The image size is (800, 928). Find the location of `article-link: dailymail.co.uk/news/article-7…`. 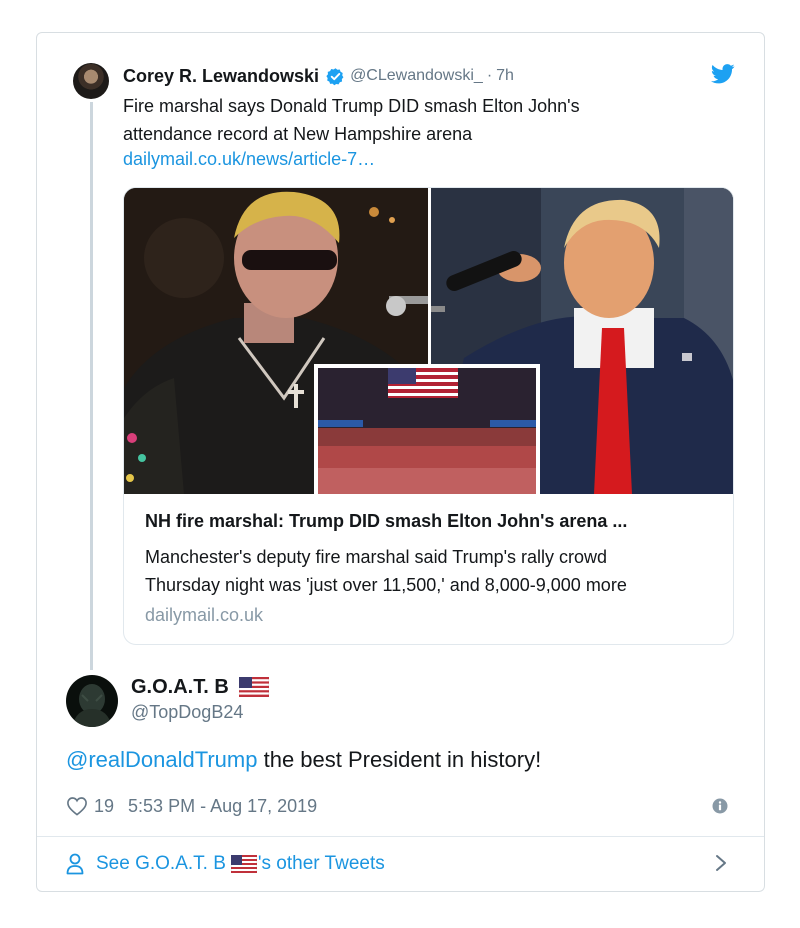

article-link: dailymail.co.uk/news/article-7… is located at coordinates (249, 159).